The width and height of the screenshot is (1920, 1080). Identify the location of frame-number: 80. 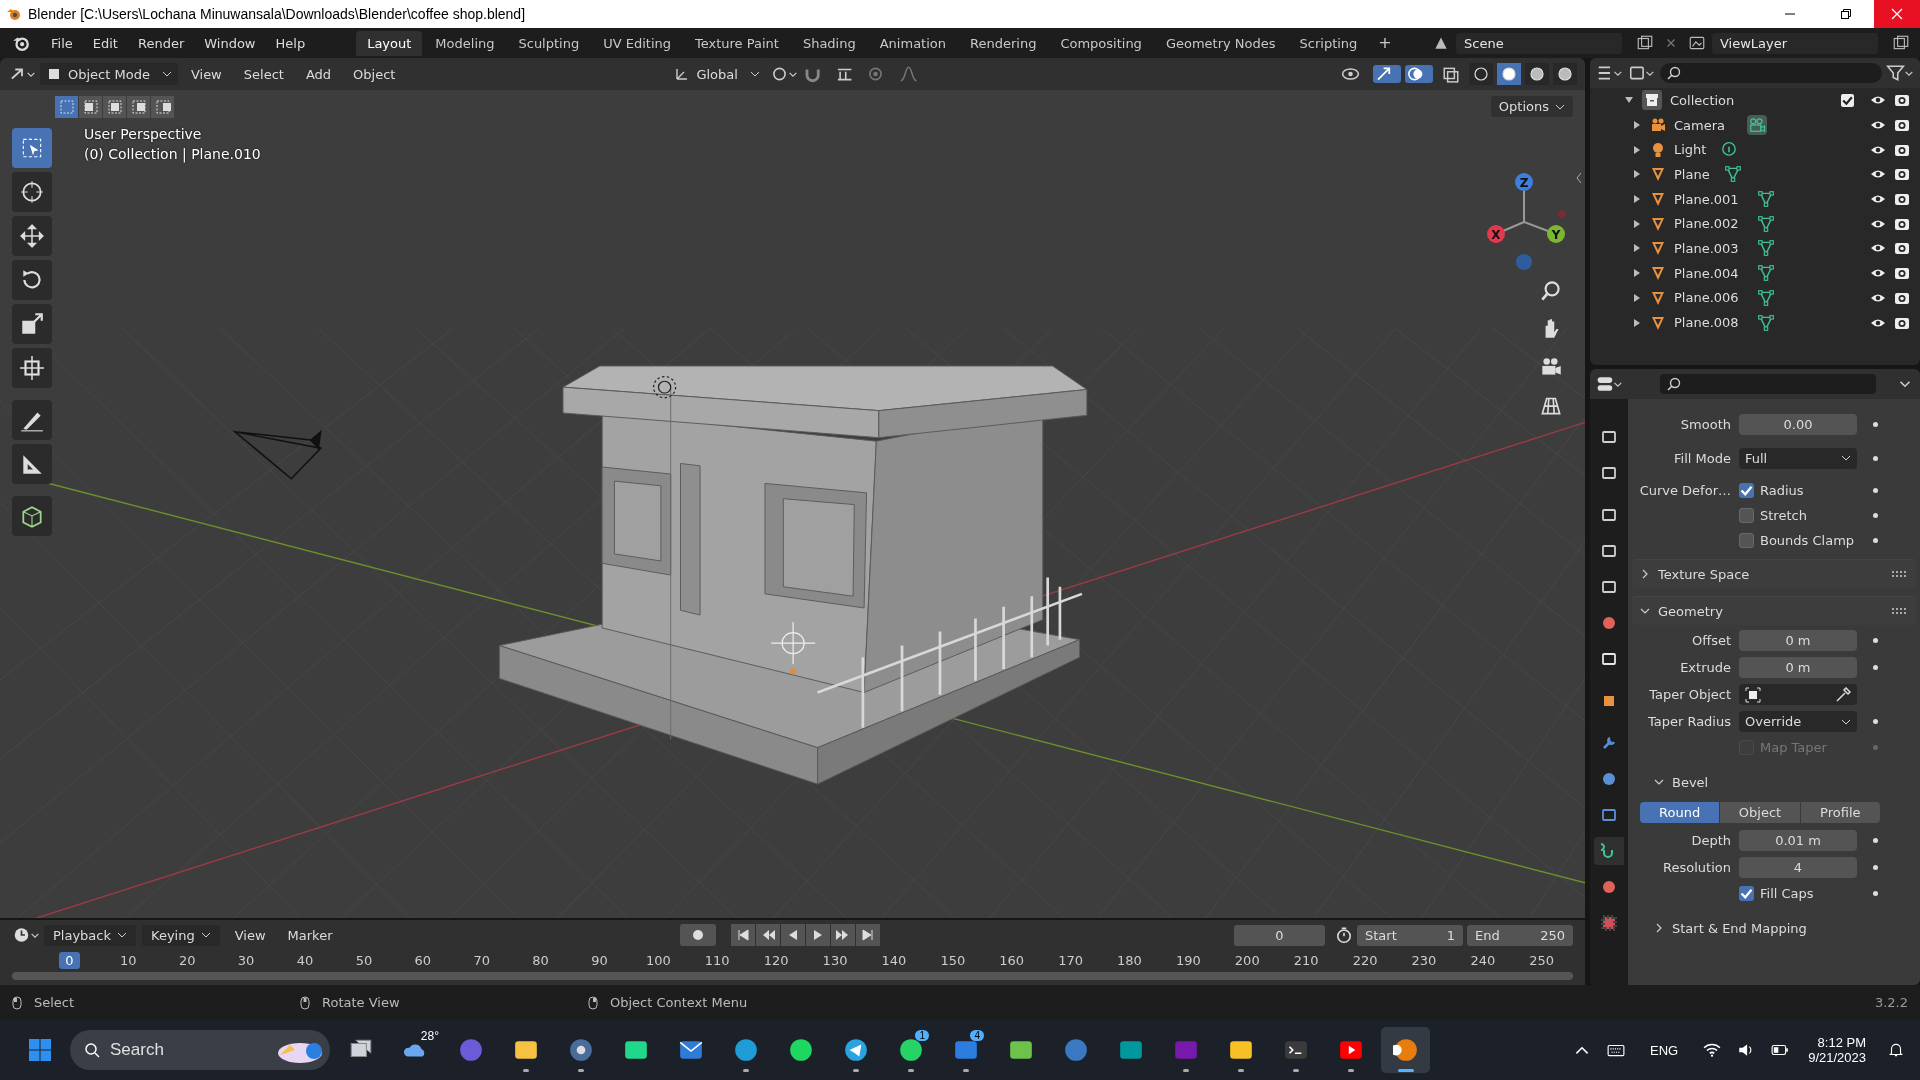
(540, 960).